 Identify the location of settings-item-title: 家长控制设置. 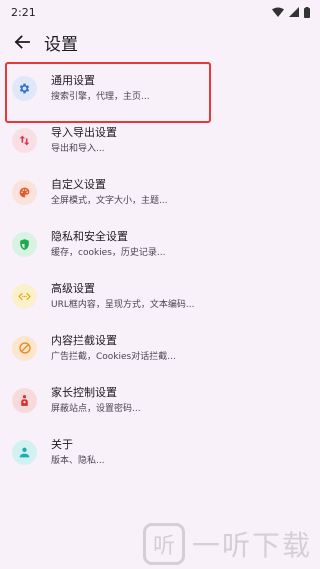
(84, 392).